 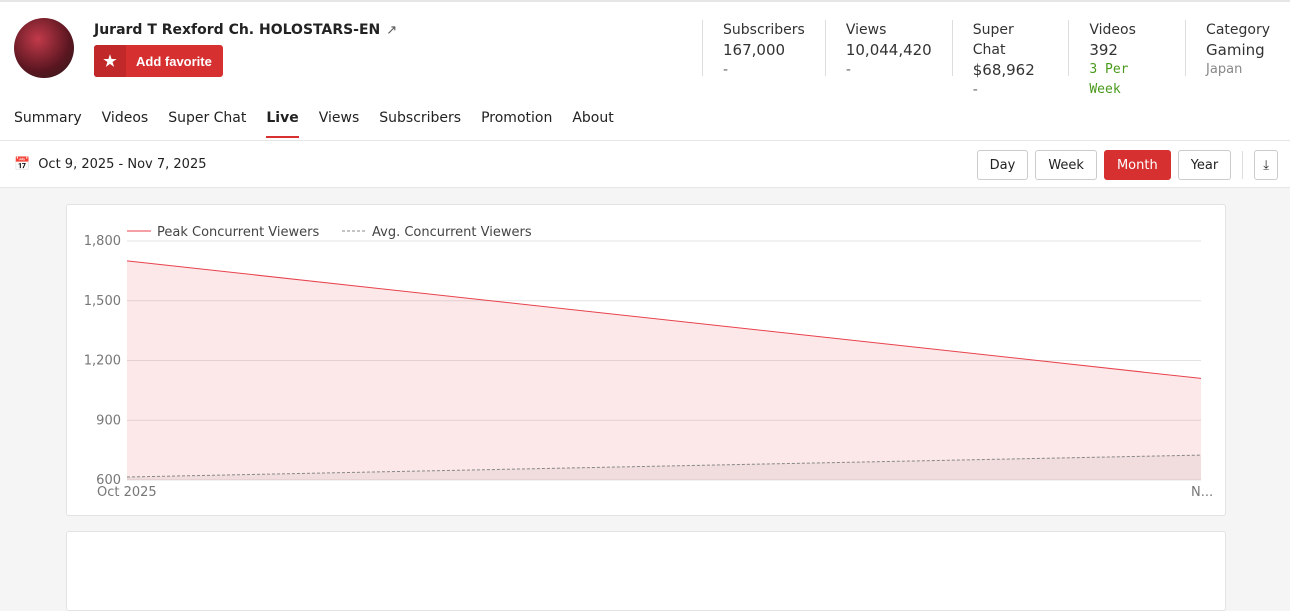 I want to click on tab-super-chat: Super Chat, so click(x=207, y=124).